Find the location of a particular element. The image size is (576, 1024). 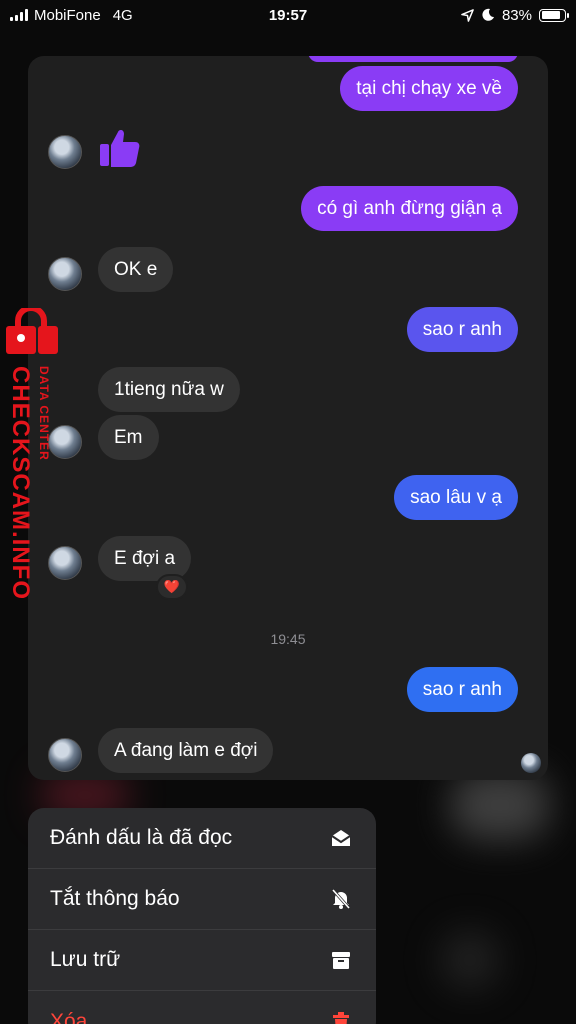

moon-icon is located at coordinates (488, 14).